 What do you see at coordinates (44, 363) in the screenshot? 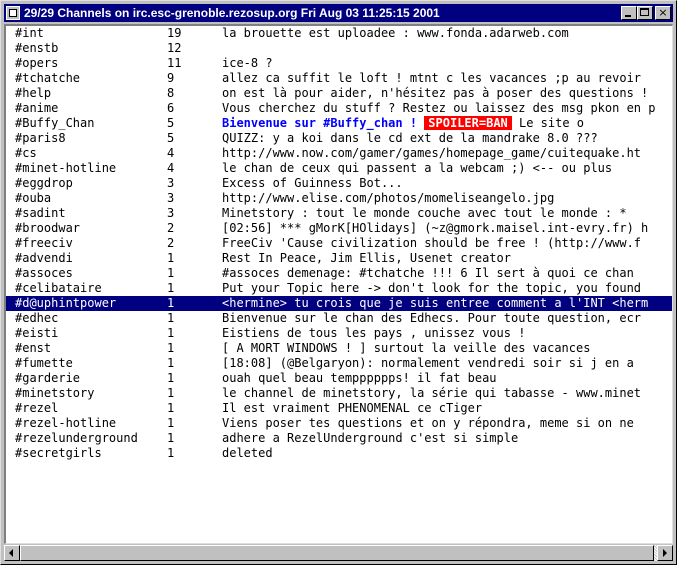
I see `channel-name: #fumette` at bounding box center [44, 363].